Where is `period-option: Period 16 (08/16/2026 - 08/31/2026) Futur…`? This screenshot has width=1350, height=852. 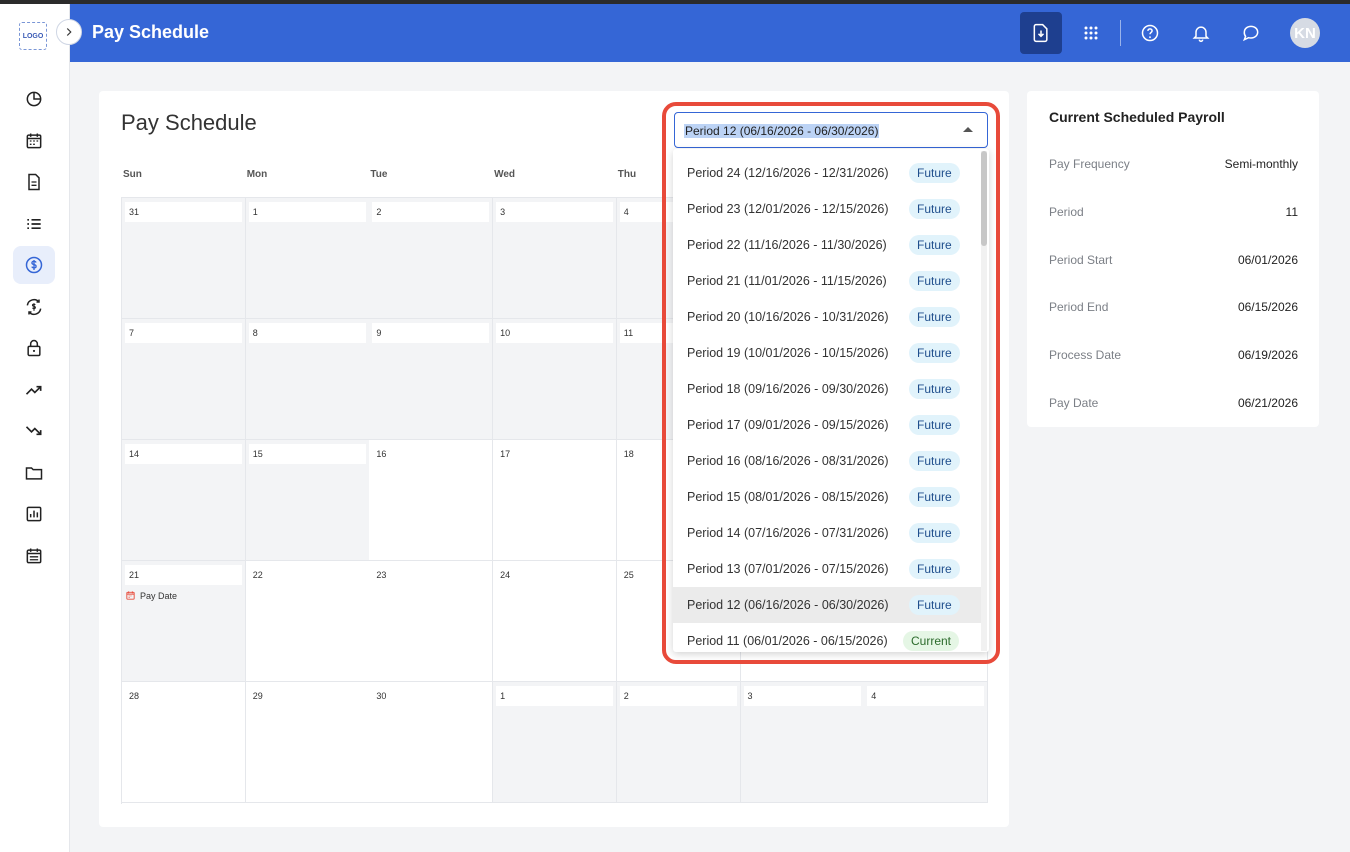
period-option: Period 16 (08/16/2026 - 08/31/2026) Futur… is located at coordinates (827, 461).